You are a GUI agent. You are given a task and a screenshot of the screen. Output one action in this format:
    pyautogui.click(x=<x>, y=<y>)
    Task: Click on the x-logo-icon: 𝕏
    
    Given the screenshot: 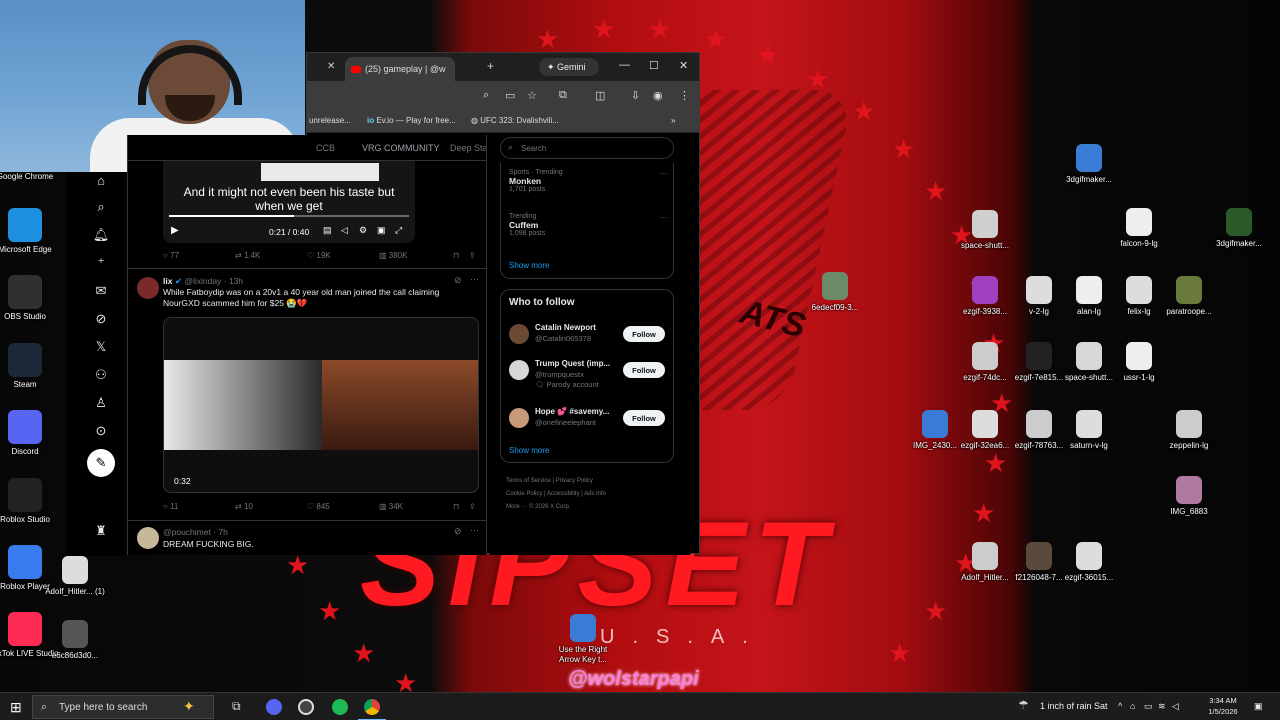 What is the action you would take?
    pyautogui.click(x=101, y=347)
    